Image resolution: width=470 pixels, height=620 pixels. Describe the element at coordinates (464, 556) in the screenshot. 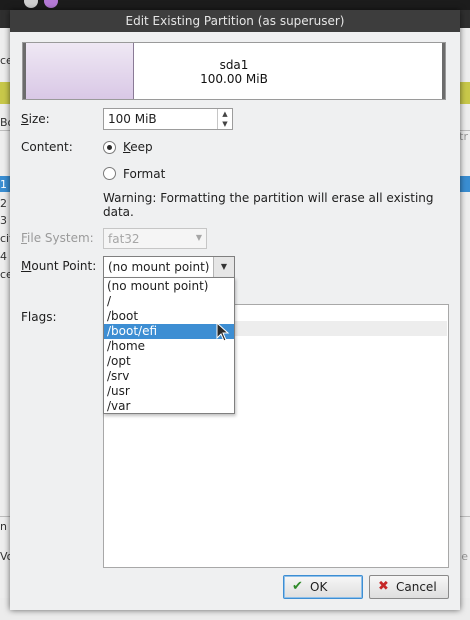

I see `background-text: e` at that location.